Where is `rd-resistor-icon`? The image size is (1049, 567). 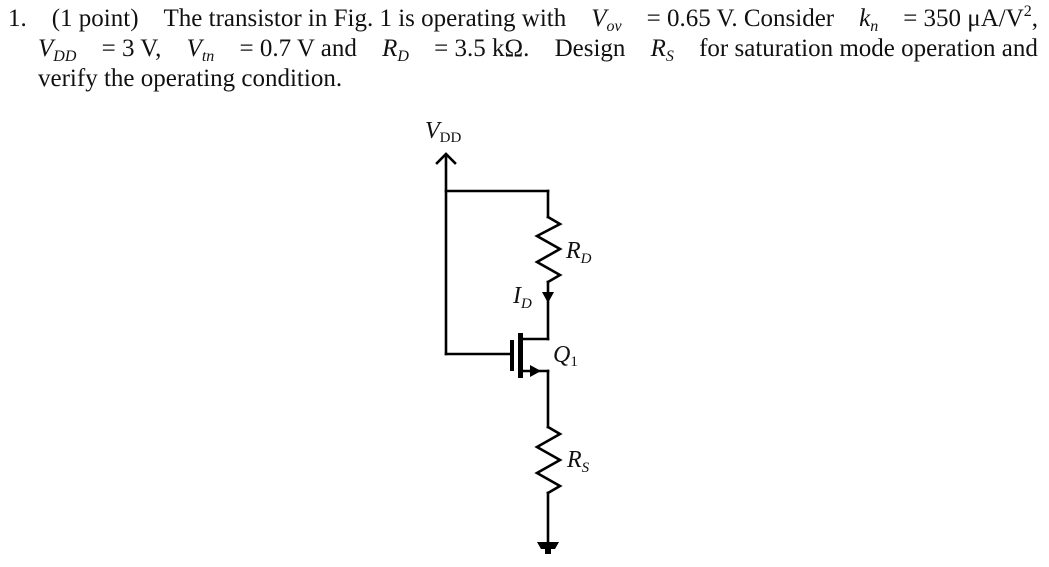 rd-resistor-icon is located at coordinates (548, 249).